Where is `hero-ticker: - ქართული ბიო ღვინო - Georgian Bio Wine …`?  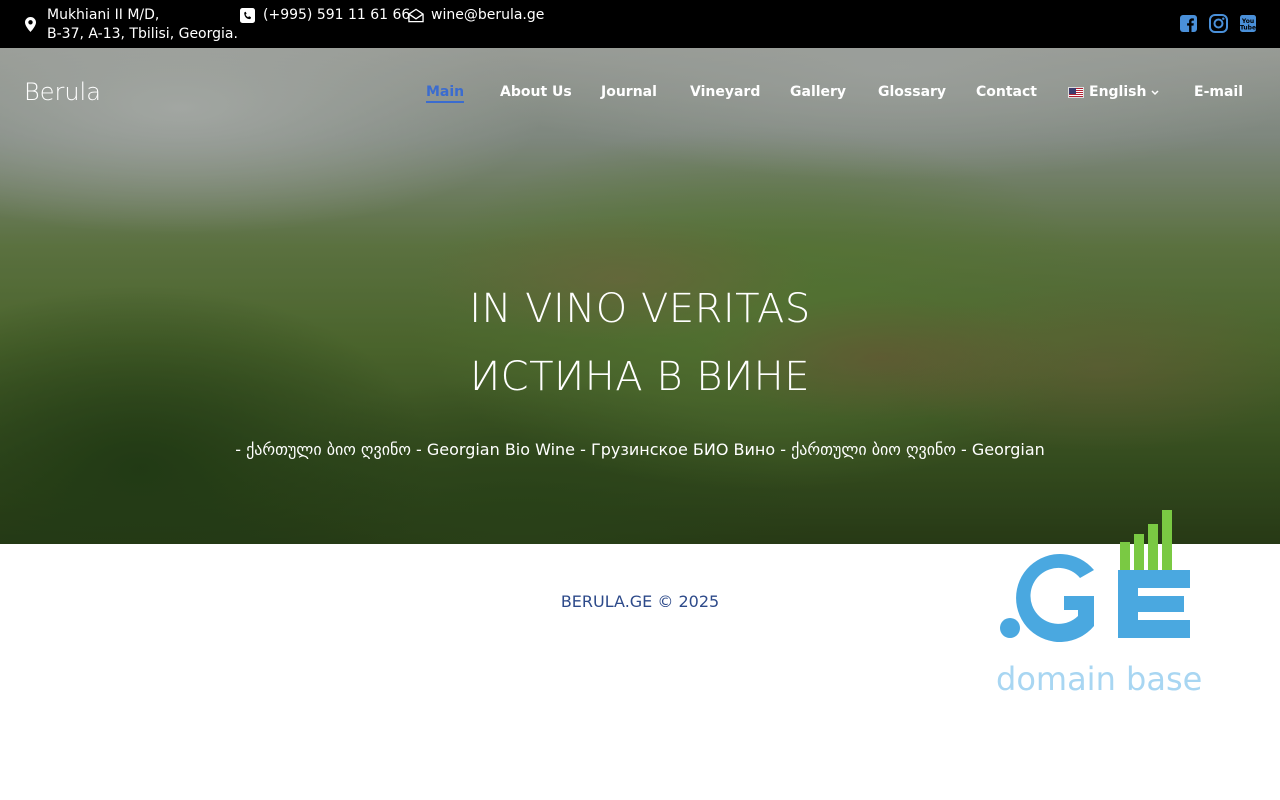 hero-ticker: - ქართული ბიო ღვინო - Georgian Bio Wine … is located at coordinates (640, 449).